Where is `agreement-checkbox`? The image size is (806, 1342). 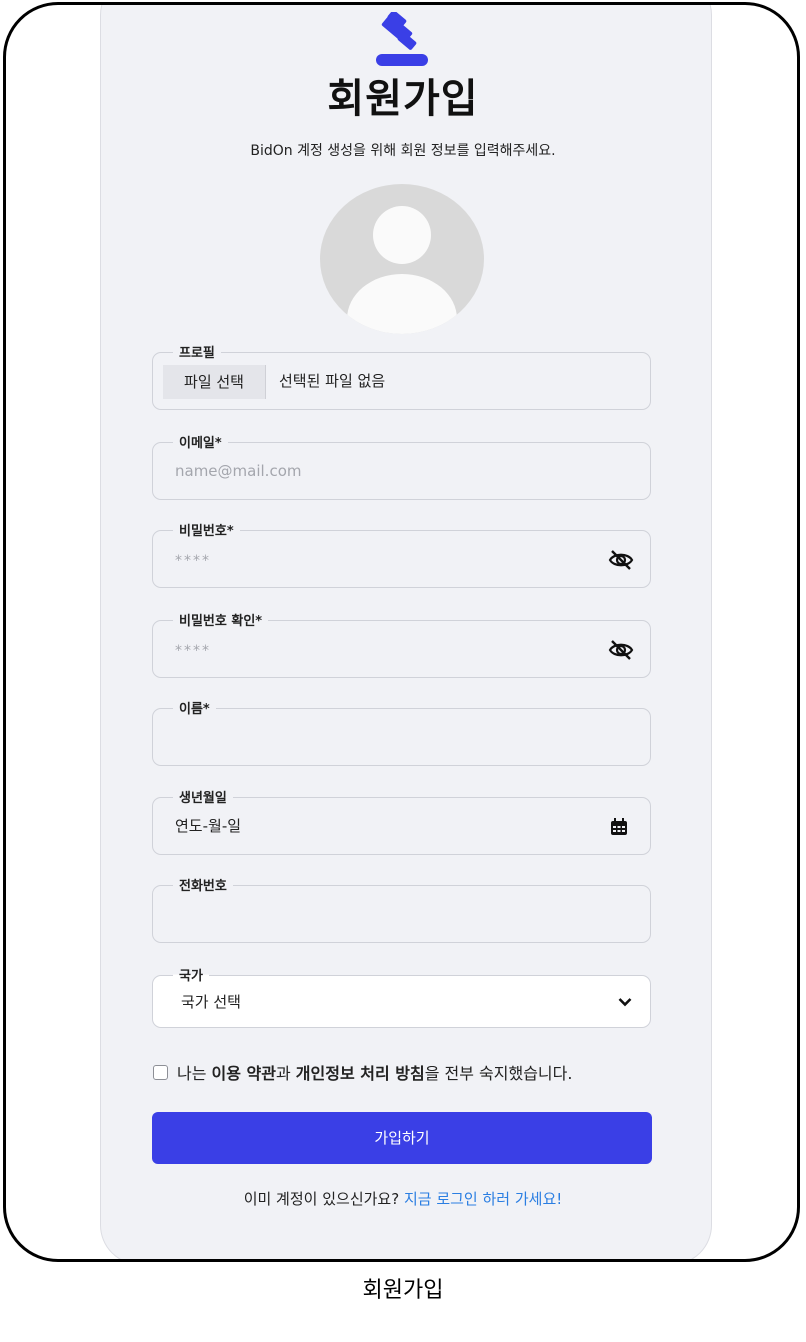
agreement-checkbox is located at coordinates (160, 1072).